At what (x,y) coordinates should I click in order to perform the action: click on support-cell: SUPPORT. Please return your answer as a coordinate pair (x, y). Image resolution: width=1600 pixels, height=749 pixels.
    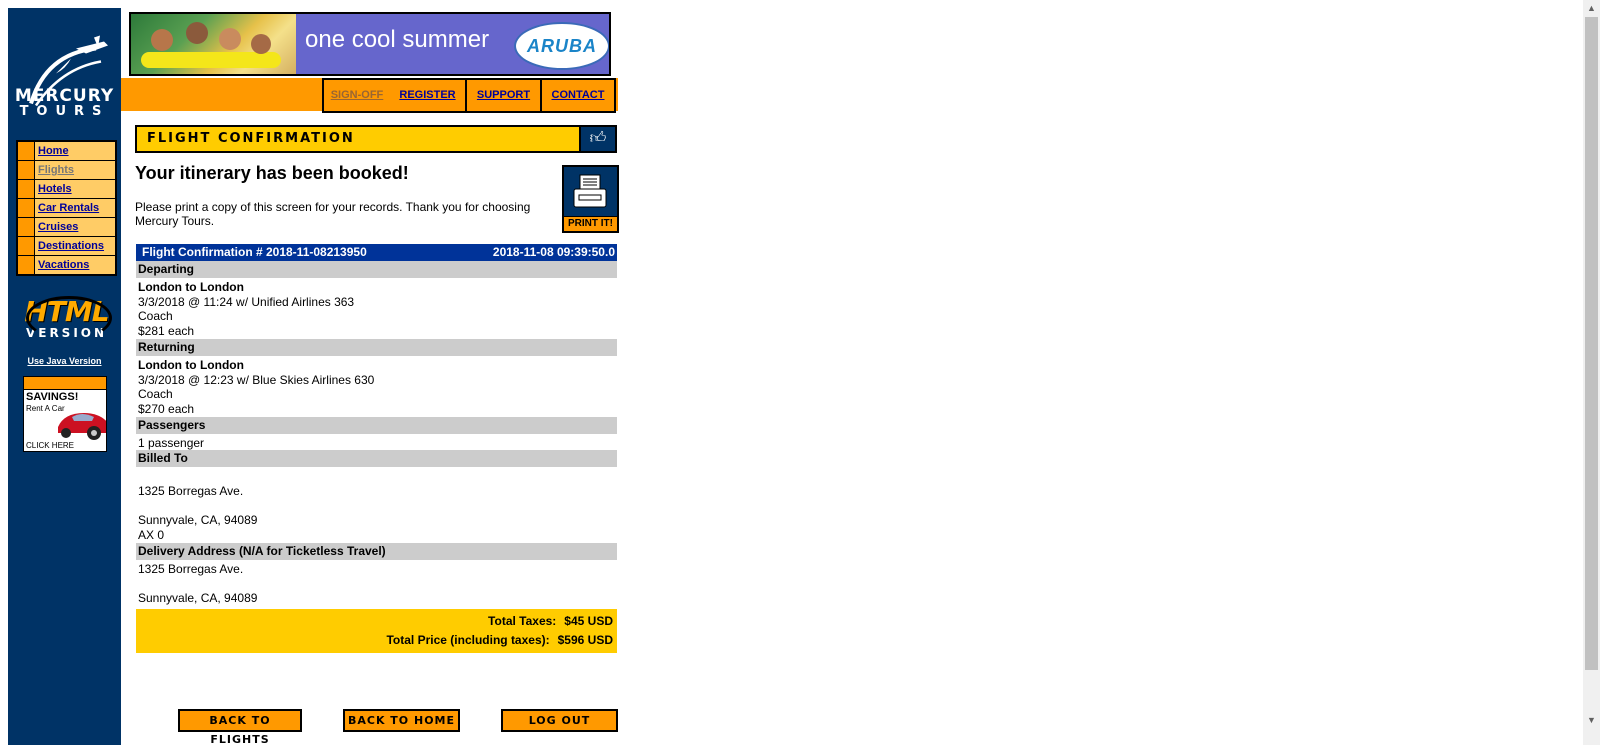
    Looking at the image, I should click on (504, 95).